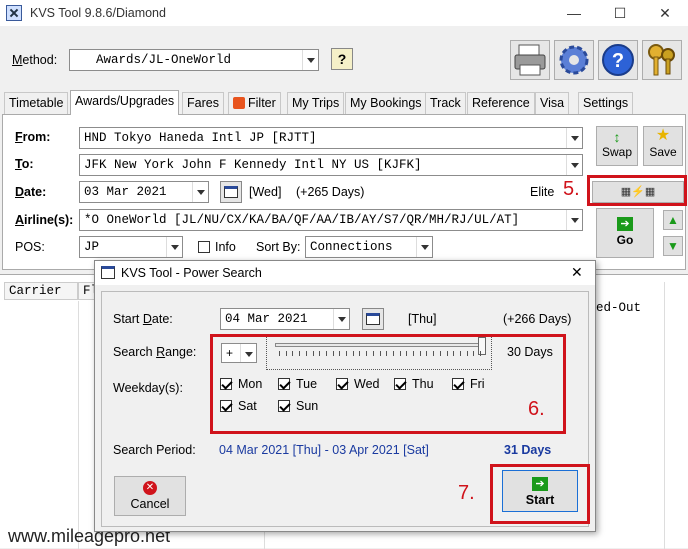 The image size is (688, 549). Describe the element at coordinates (663, 146) in the screenshot. I see `save-button: ★ Save` at that location.